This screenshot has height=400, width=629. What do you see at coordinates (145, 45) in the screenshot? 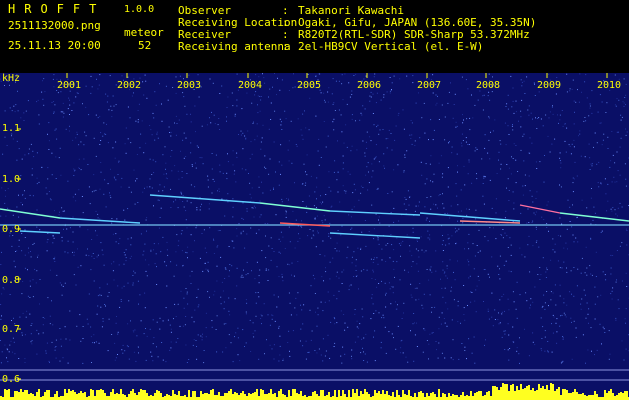
I see `meteor-count: 52` at bounding box center [145, 45].